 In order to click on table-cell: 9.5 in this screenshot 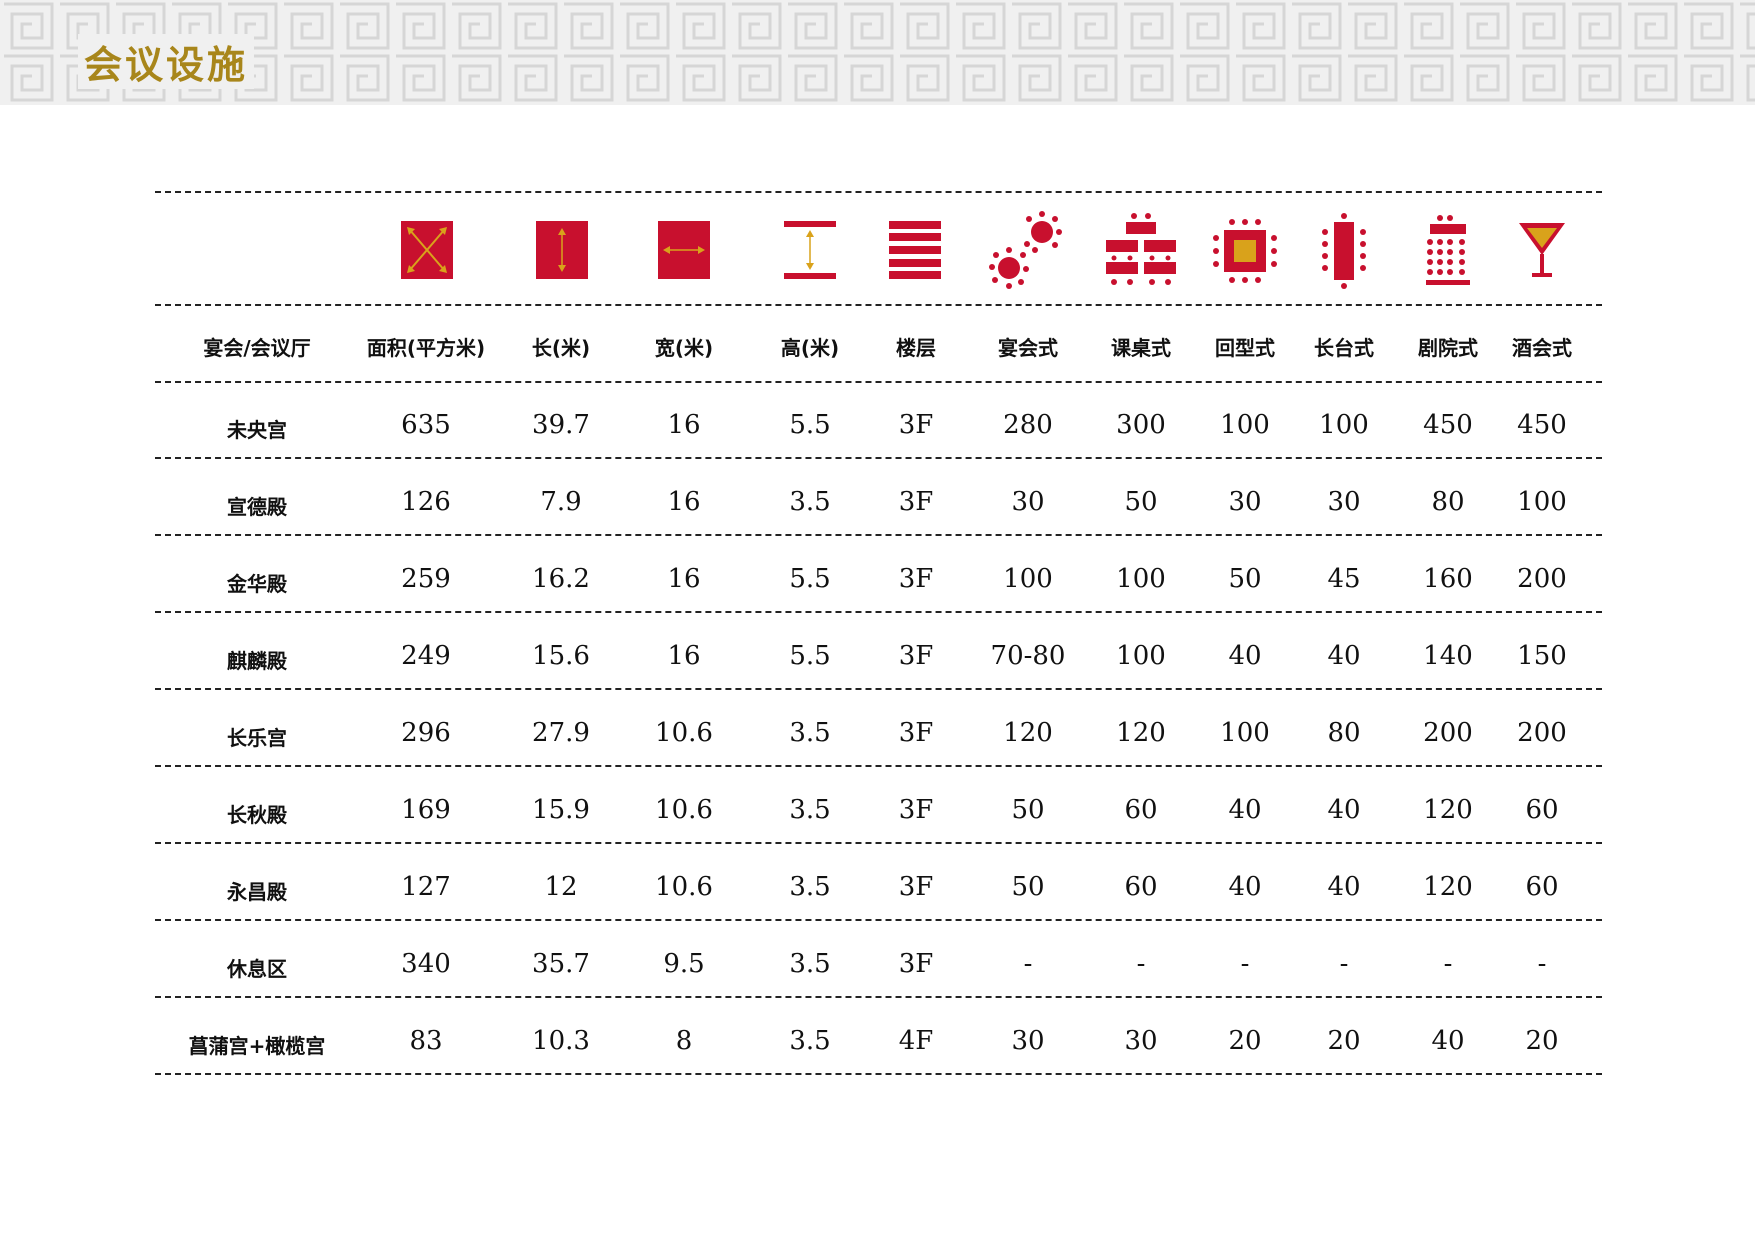, I will do `click(684, 964)`.